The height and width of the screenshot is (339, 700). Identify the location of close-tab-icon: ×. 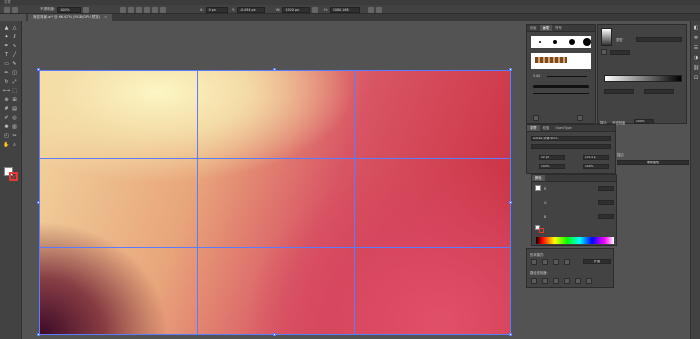
(105, 17).